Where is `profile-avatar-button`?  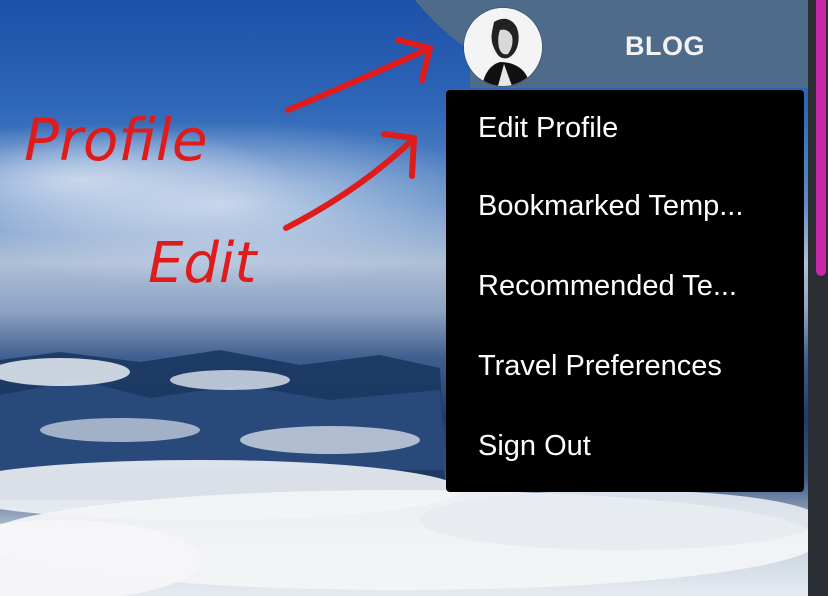 profile-avatar-button is located at coordinates (503, 47).